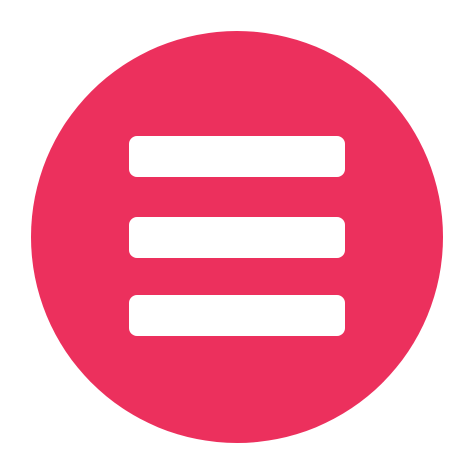  What do you see at coordinates (237, 315) in the screenshot?
I see `menu-bar-bottom` at bounding box center [237, 315].